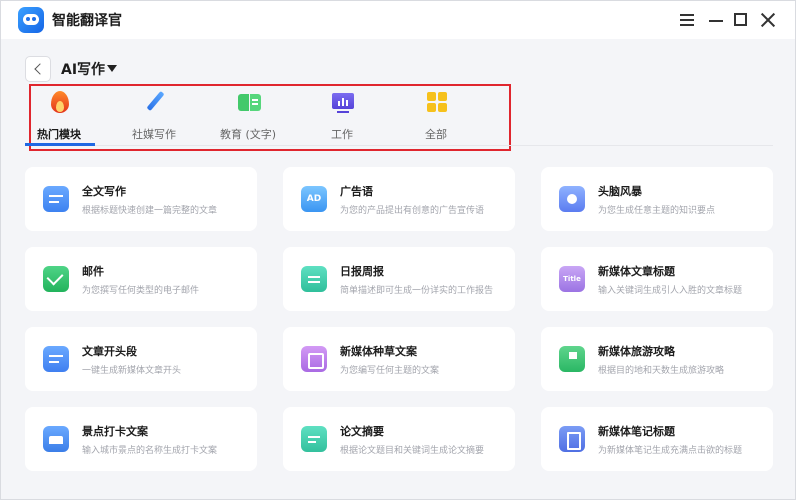 The width and height of the screenshot is (796, 500). I want to click on tabs-divider, so click(399, 145).